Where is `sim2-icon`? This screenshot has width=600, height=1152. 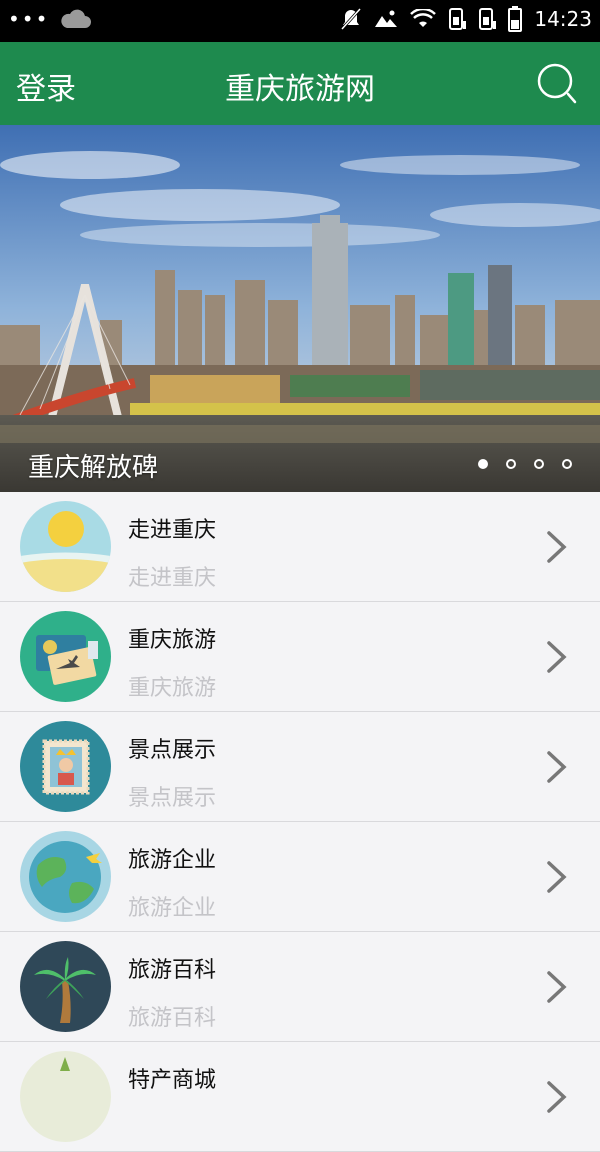 sim2-icon is located at coordinates (487, 19).